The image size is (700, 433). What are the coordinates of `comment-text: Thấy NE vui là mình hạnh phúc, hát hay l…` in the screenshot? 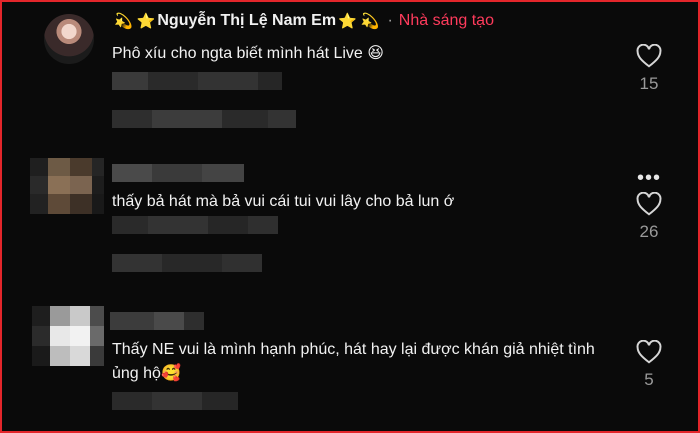 It's located at (353, 361).